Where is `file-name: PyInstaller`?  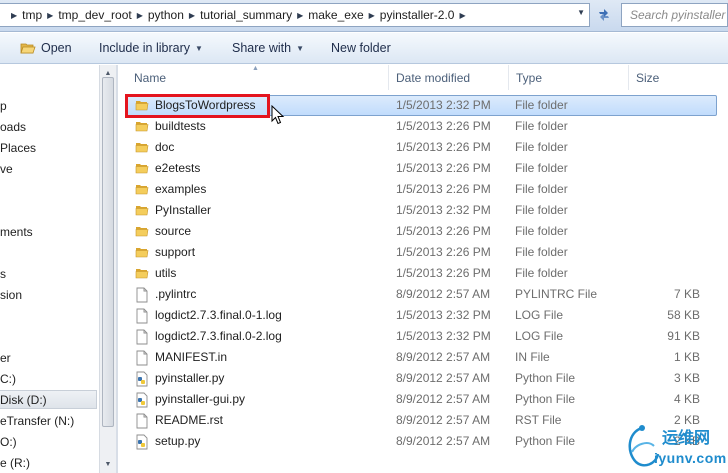 file-name: PyInstaller is located at coordinates (183, 210).